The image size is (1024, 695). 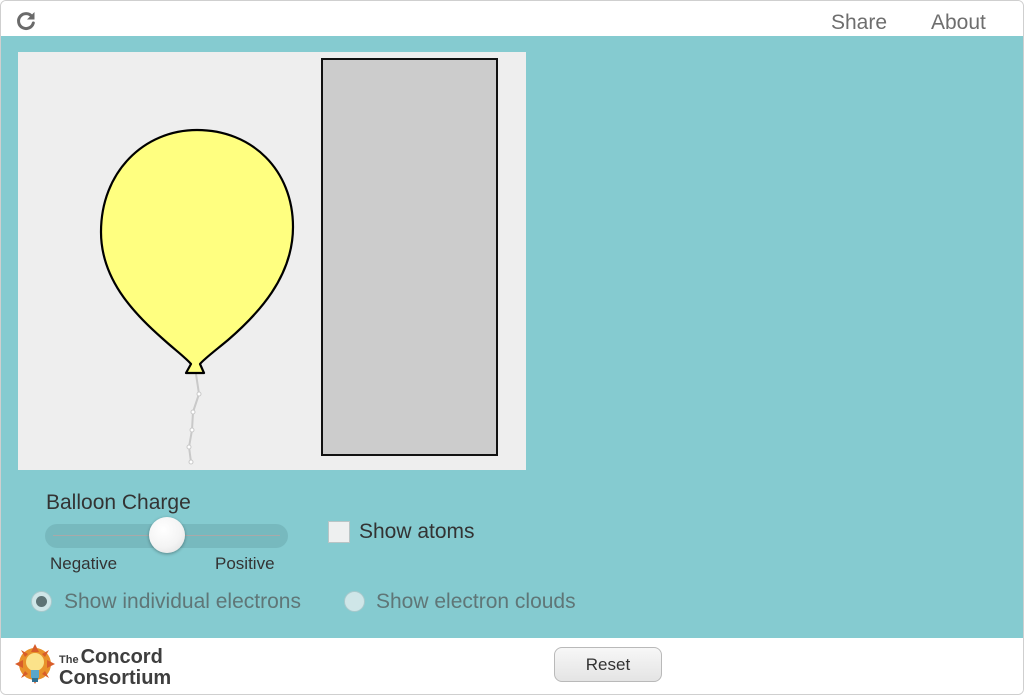 What do you see at coordinates (958, 23) in the screenshot?
I see `about-link: About` at bounding box center [958, 23].